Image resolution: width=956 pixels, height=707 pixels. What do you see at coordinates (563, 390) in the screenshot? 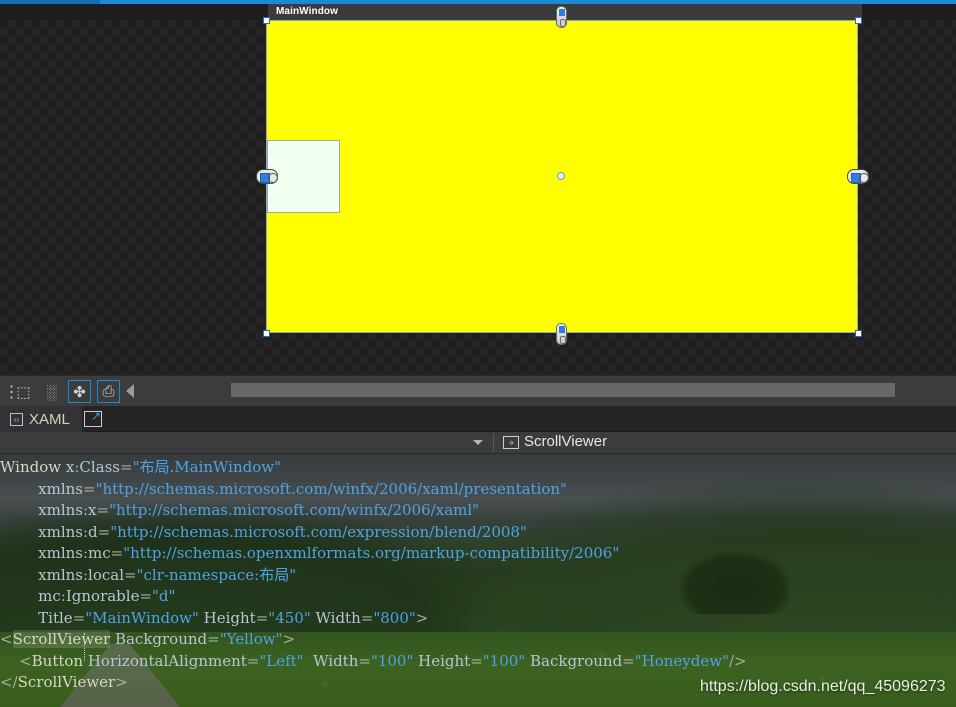
I see `designer-hscrollbar-thumb` at bounding box center [563, 390].